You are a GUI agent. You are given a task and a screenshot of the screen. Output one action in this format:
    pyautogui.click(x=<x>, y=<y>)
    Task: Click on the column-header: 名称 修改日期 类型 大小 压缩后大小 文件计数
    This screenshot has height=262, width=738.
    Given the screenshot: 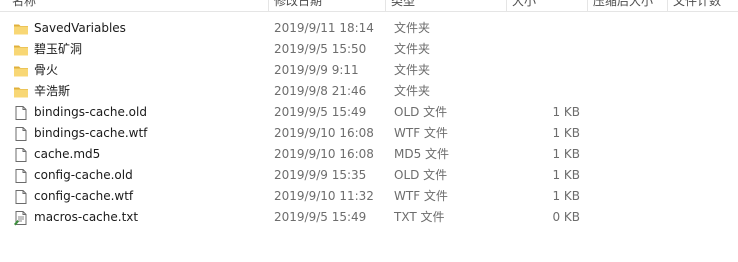 What is the action you would take?
    pyautogui.click(x=369, y=6)
    